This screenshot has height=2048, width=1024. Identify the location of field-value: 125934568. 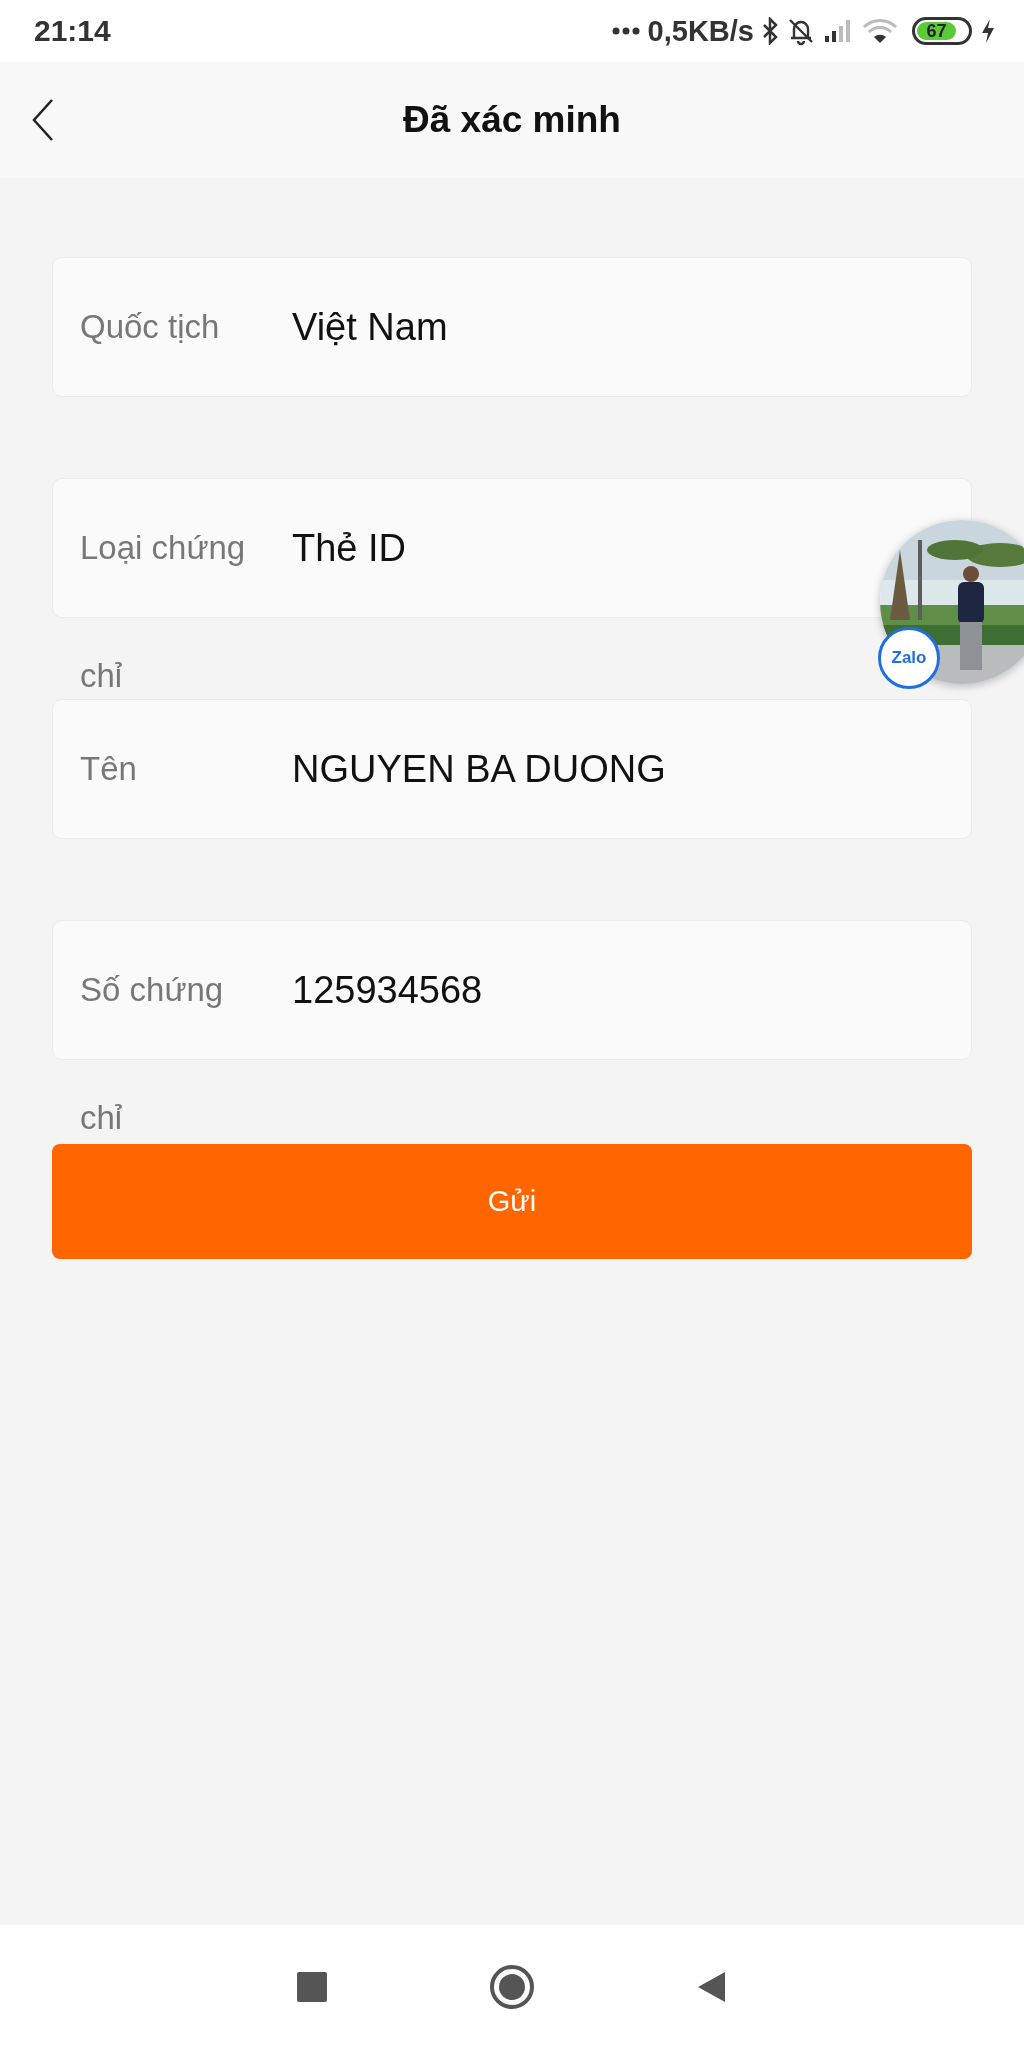
(387, 990).